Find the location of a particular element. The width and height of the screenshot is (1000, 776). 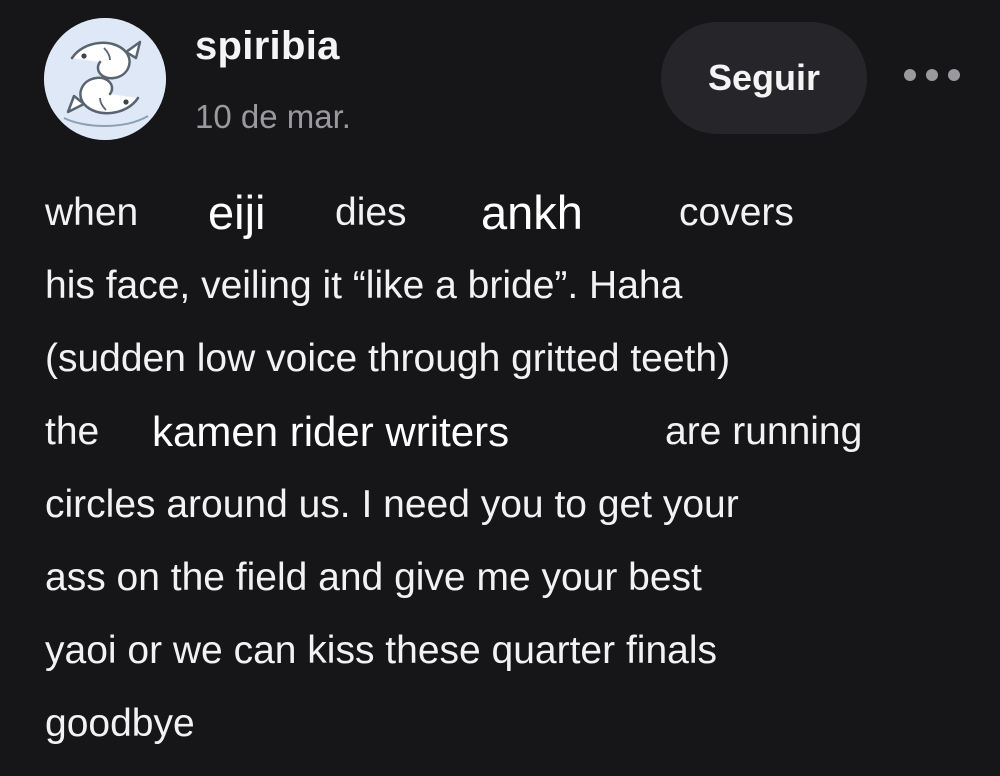

author-username: spiribia is located at coordinates (267, 46).